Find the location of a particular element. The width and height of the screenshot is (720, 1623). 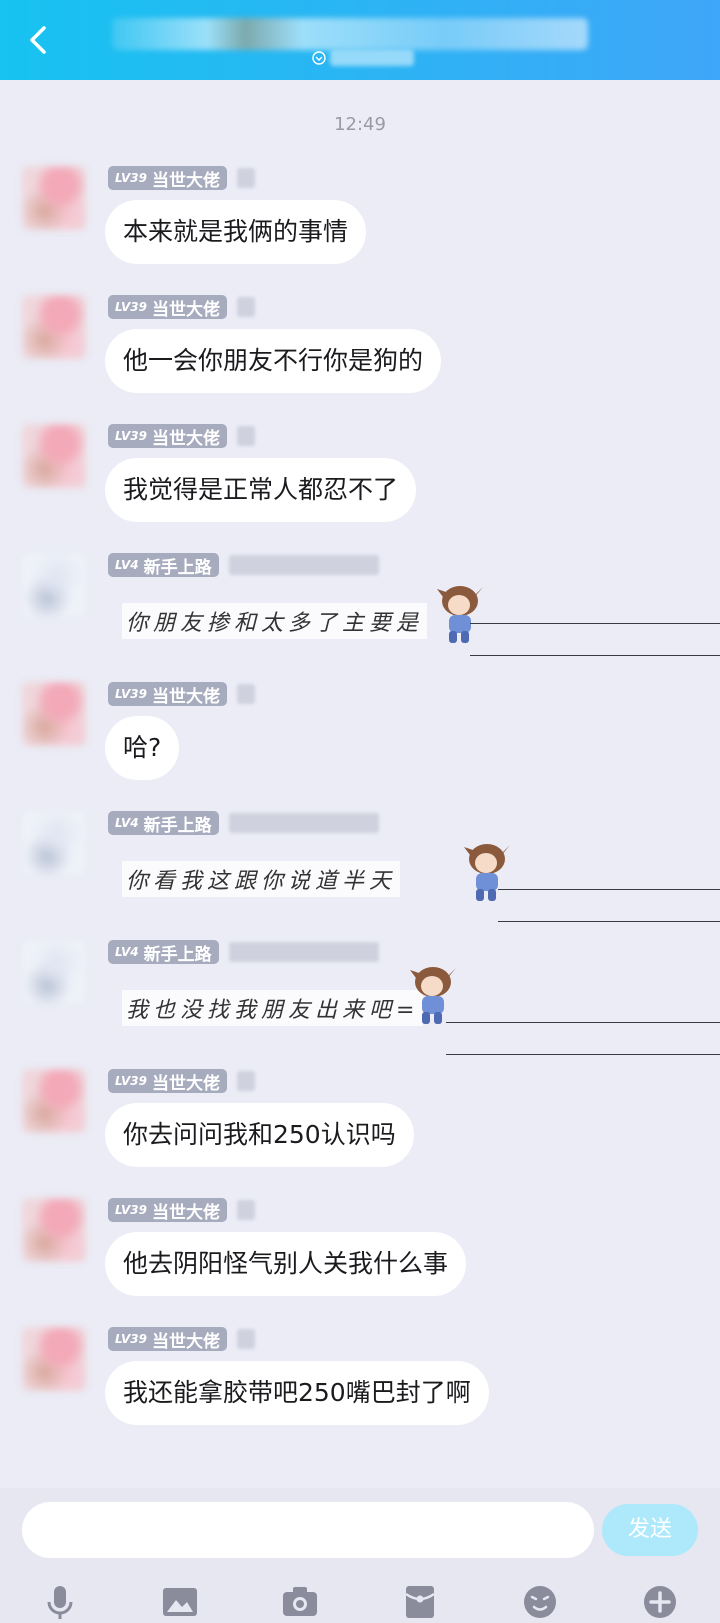

red-packet-icon is located at coordinates (420, 1602).